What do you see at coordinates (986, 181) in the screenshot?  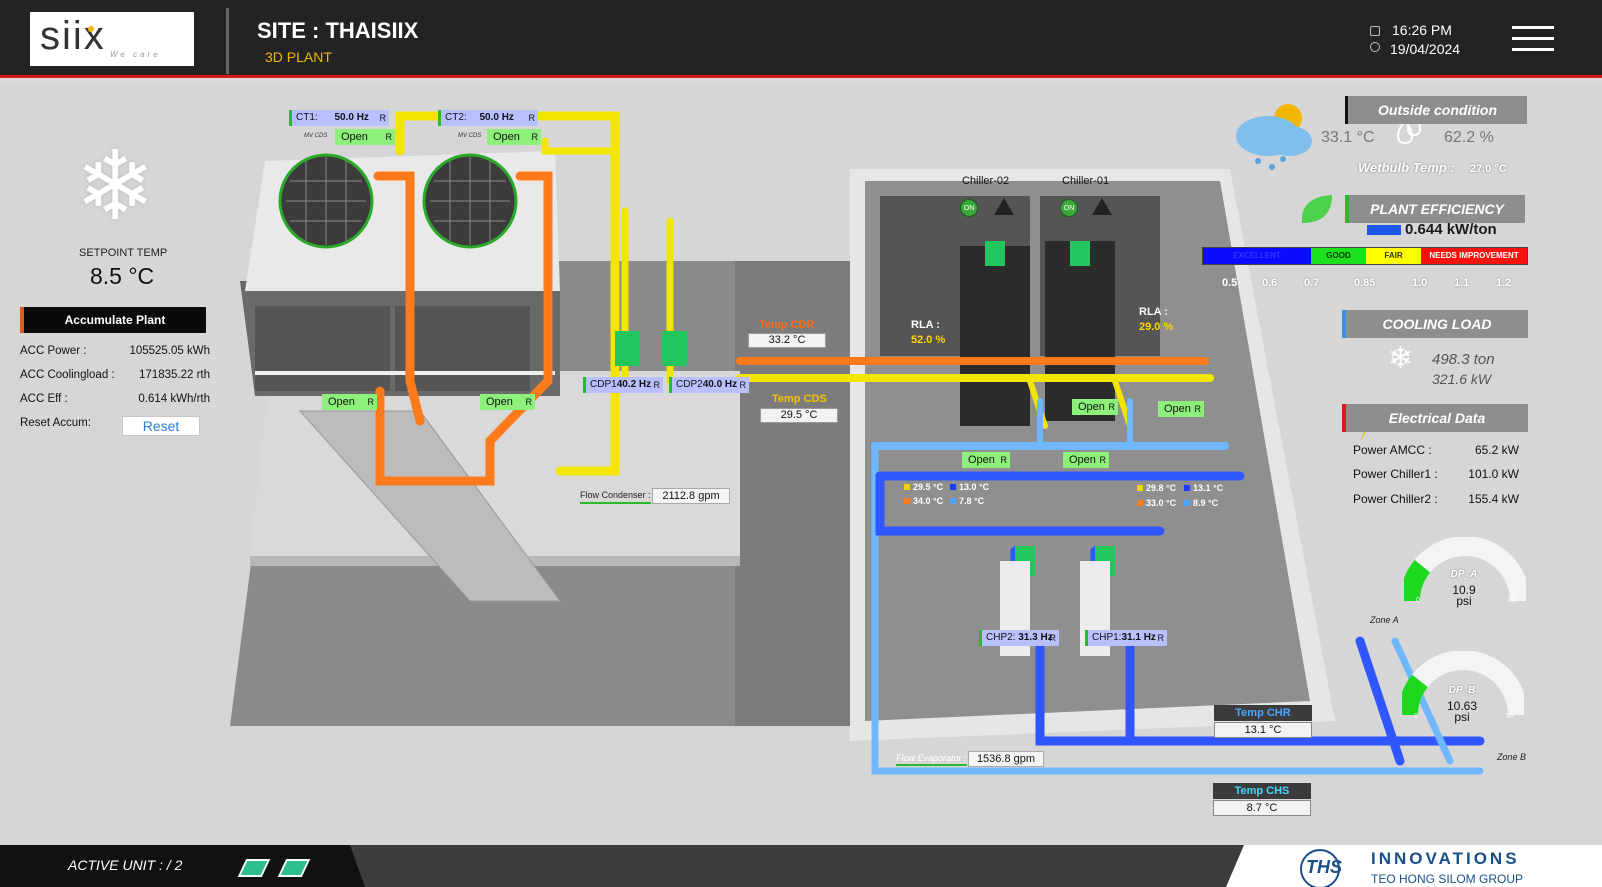 I see `chiller-02-name: Chiller-02` at bounding box center [986, 181].